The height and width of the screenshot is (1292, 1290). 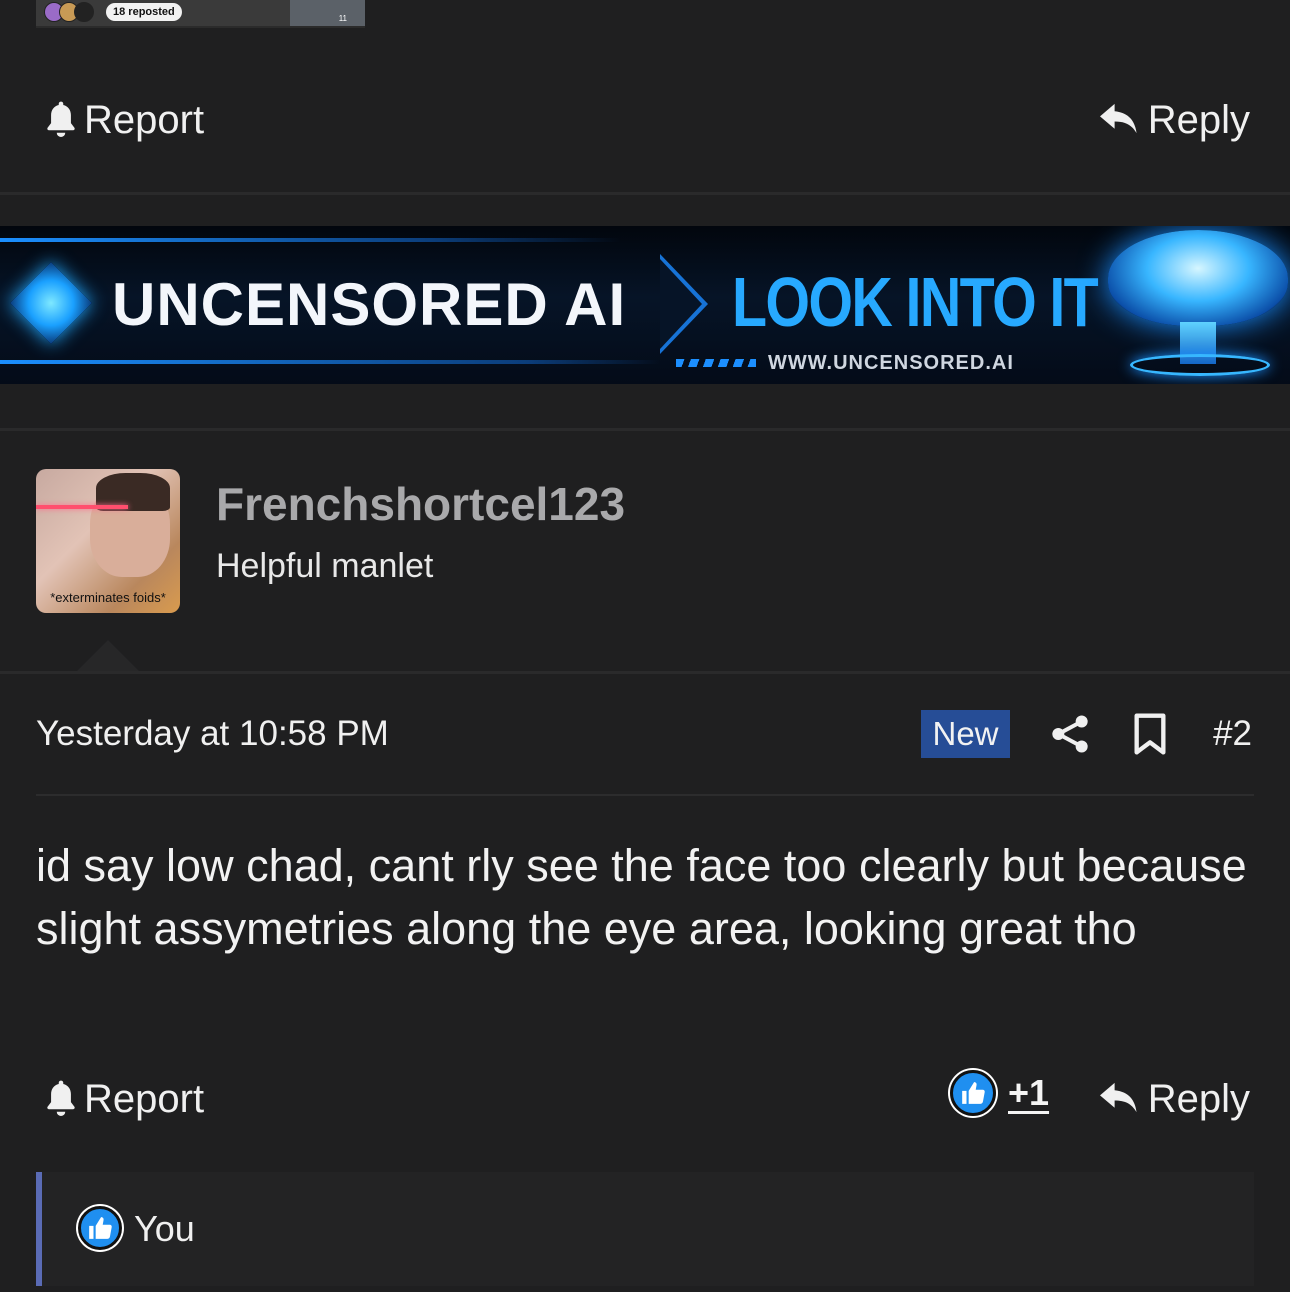 What do you see at coordinates (369, 304) in the screenshot?
I see `banner-headline: UNCENSORED AI` at bounding box center [369, 304].